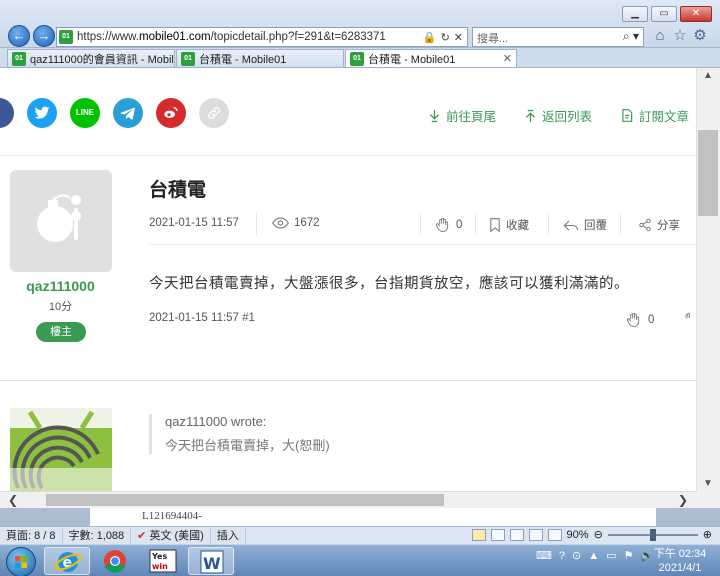 This screenshot has width=720, height=576. Describe the element at coordinates (689, 320) in the screenshot. I see `footer-more-icon` at that location.